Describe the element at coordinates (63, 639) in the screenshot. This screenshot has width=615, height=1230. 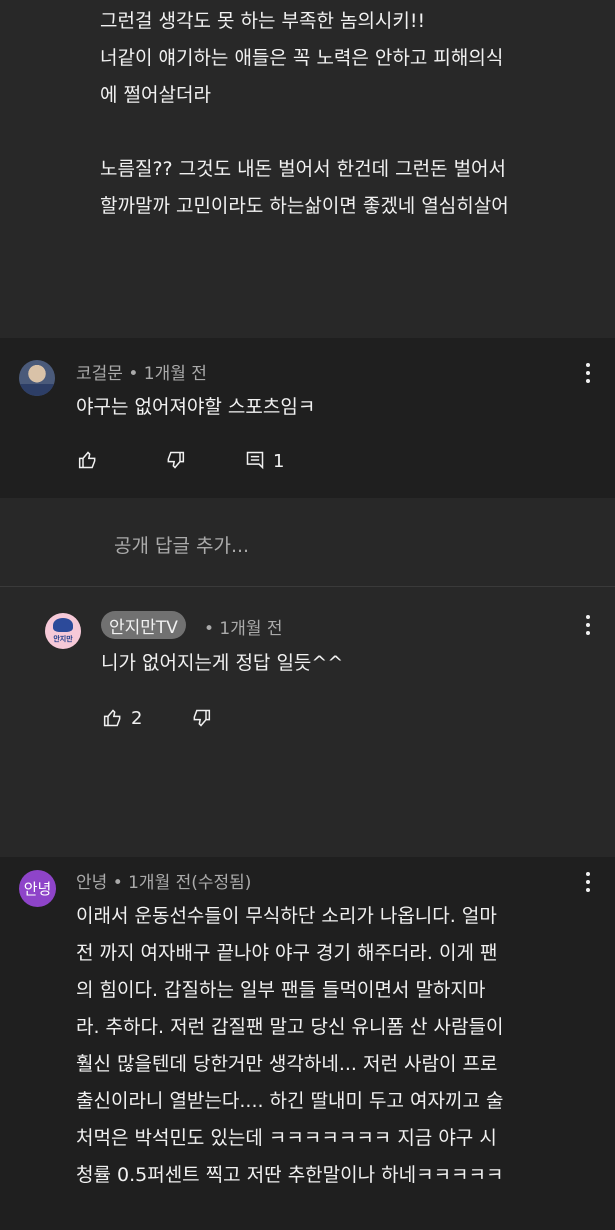
I see `avatar-label: 안지만` at that location.